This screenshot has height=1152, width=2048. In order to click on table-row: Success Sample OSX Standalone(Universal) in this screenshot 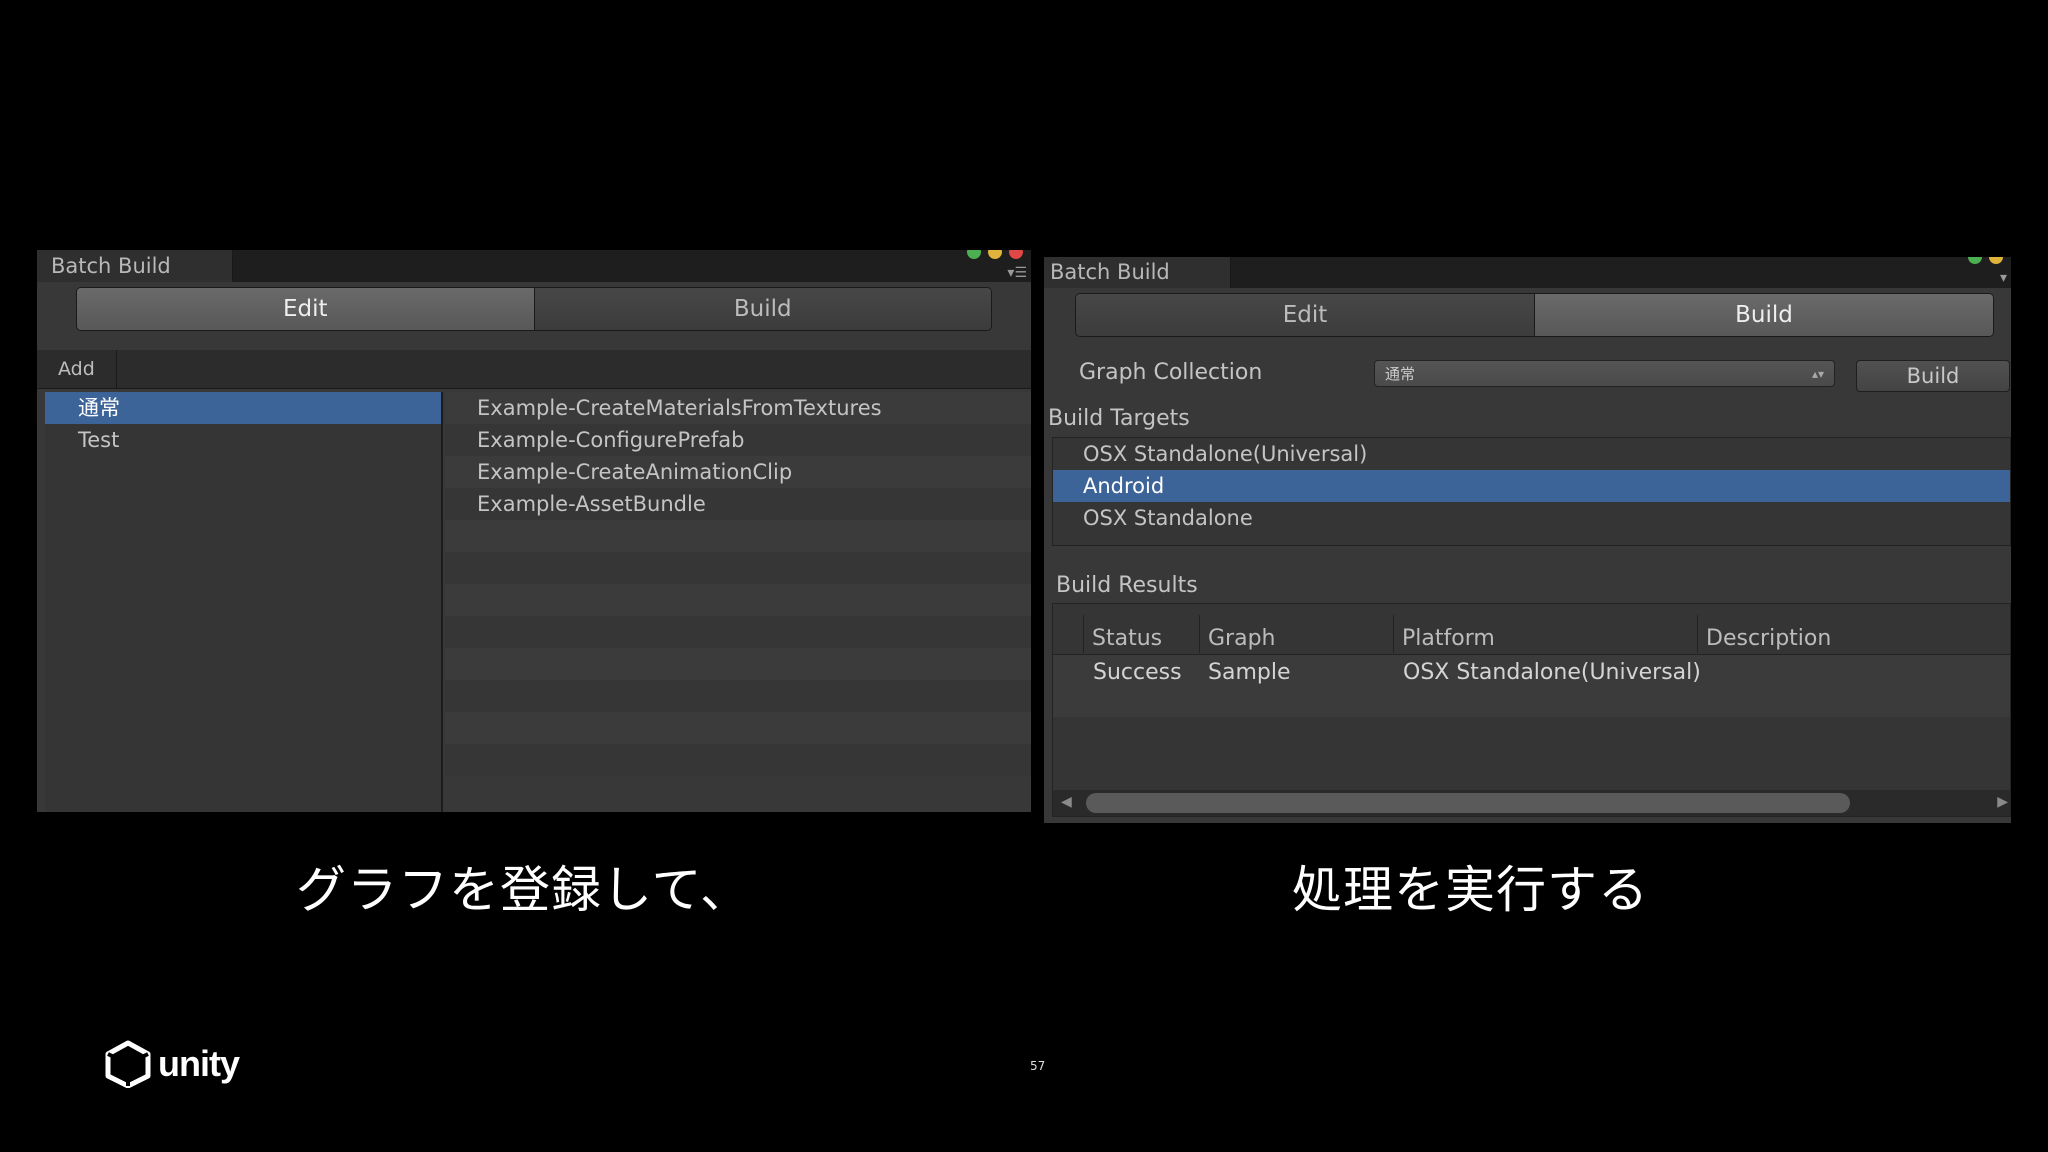, I will do `click(1531, 686)`.